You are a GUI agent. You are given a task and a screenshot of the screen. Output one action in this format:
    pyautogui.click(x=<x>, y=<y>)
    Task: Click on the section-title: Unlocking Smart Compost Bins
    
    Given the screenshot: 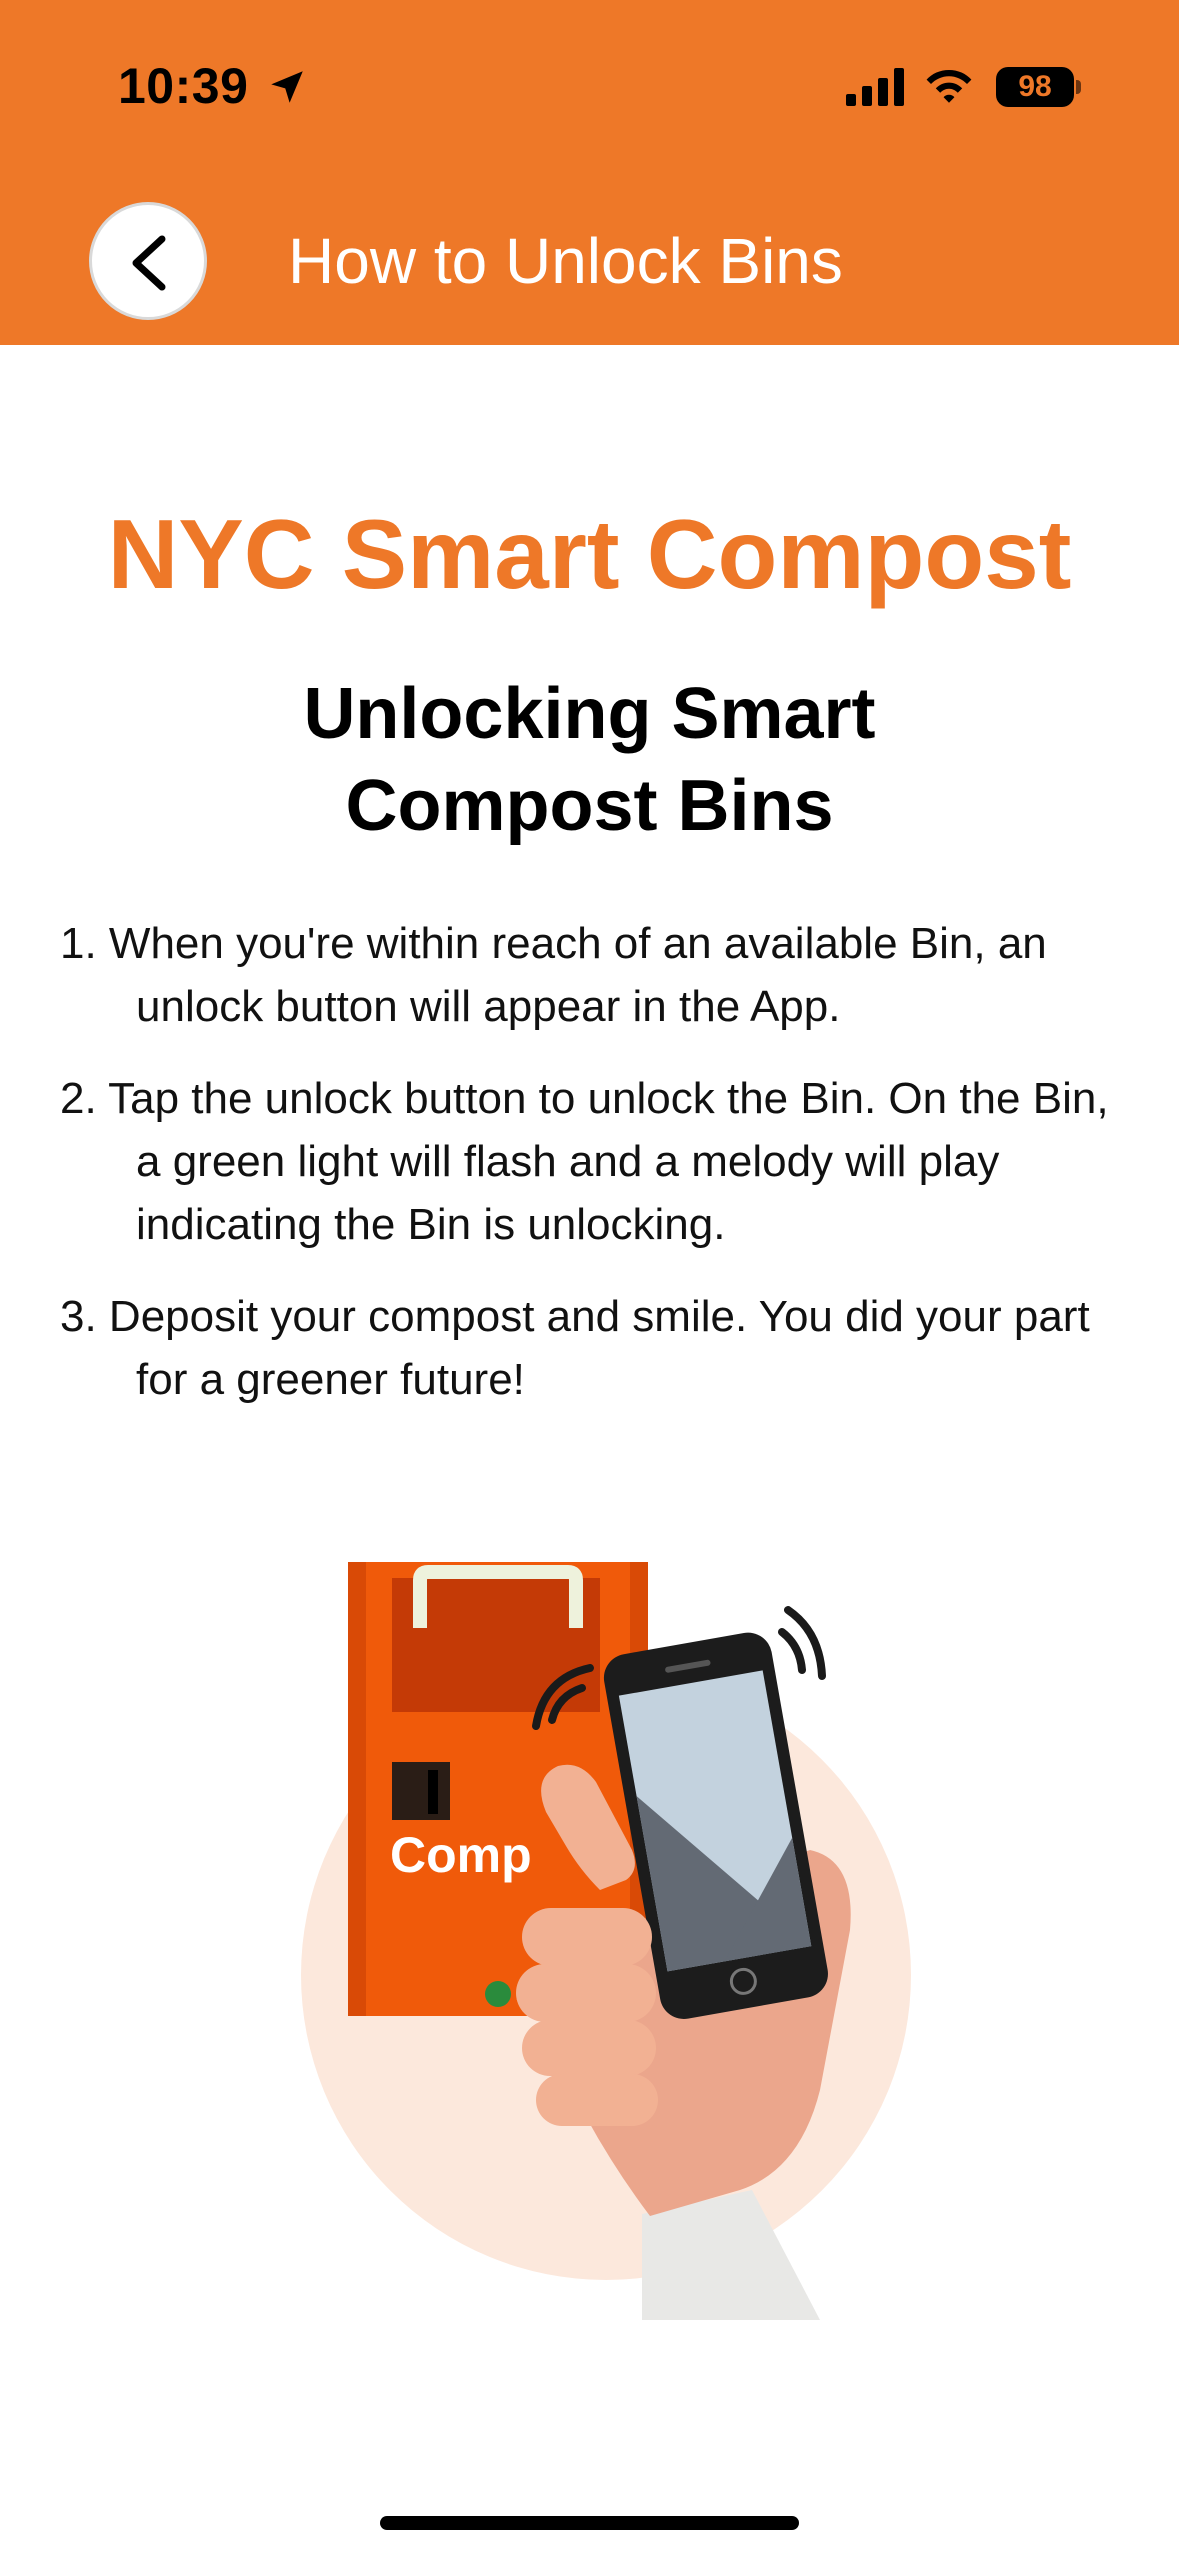 What is the action you would take?
    pyautogui.click(x=589, y=760)
    